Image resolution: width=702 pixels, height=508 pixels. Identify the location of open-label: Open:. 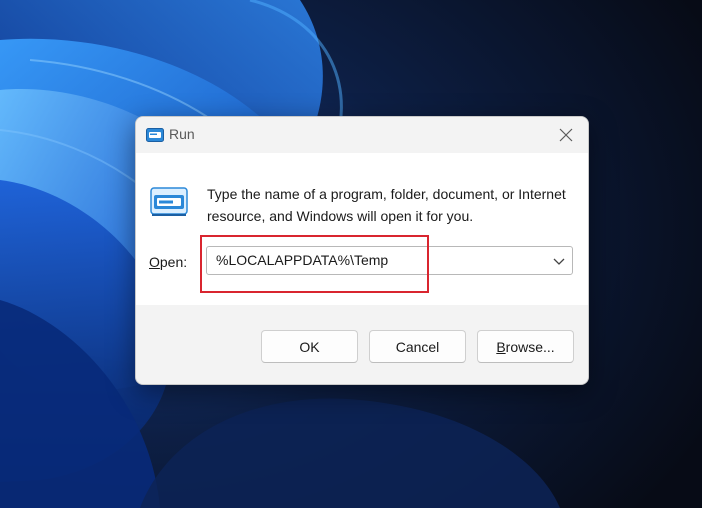
(168, 262).